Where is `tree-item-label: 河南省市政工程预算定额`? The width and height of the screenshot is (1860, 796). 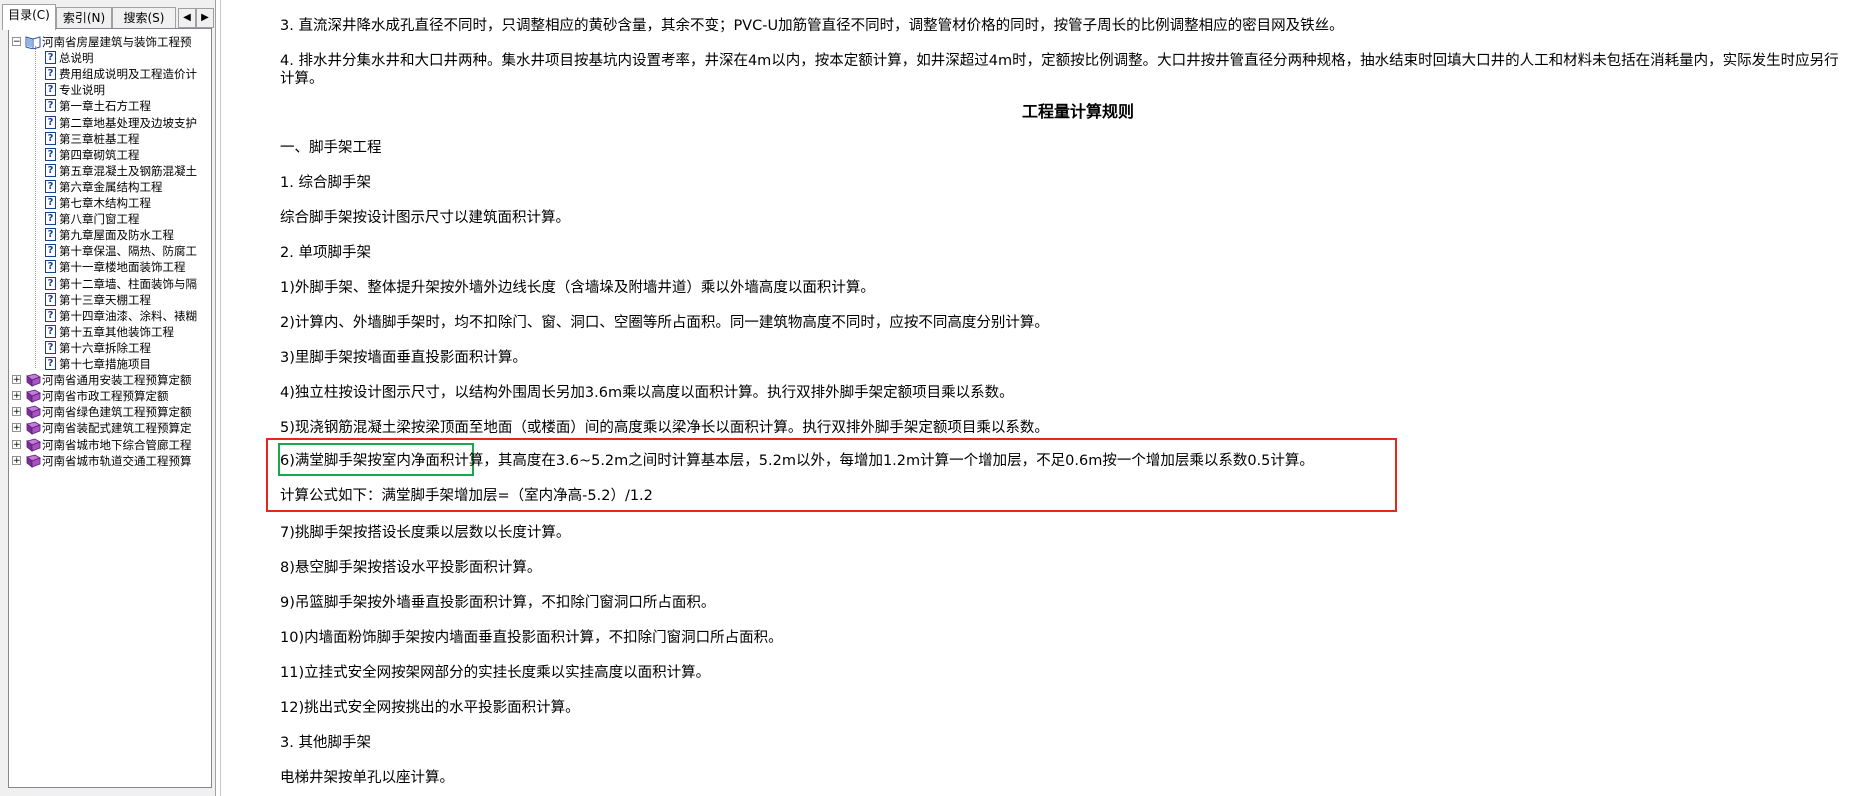 tree-item-label: 河南省市政工程预算定额 is located at coordinates (105, 396).